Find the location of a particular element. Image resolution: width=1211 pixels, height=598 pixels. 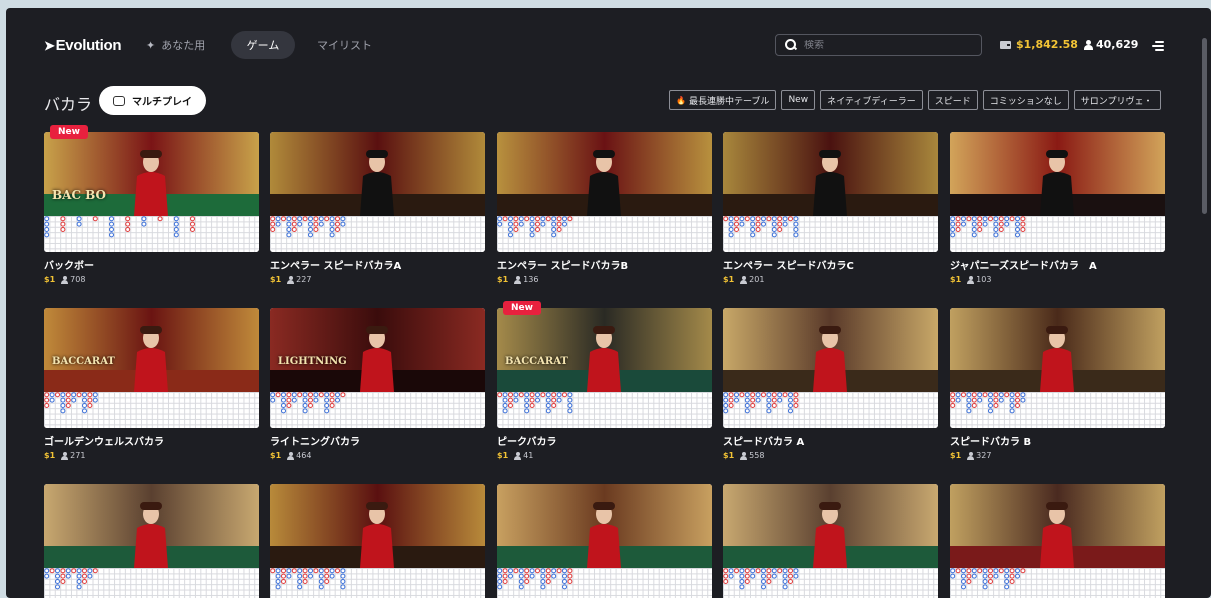

game-title: エンペラー スピードバカラC is located at coordinates (788, 266).